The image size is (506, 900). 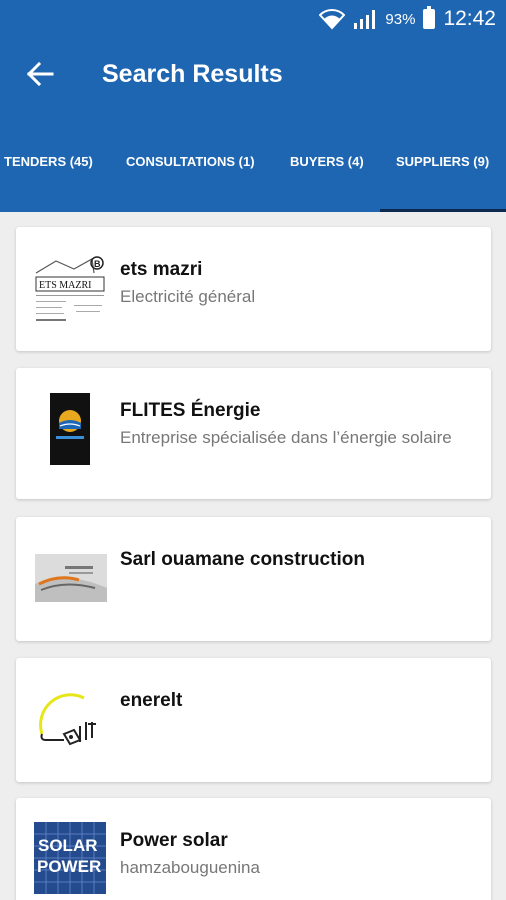 What do you see at coordinates (188, 296) in the screenshot?
I see `result-description: Electricité général` at bounding box center [188, 296].